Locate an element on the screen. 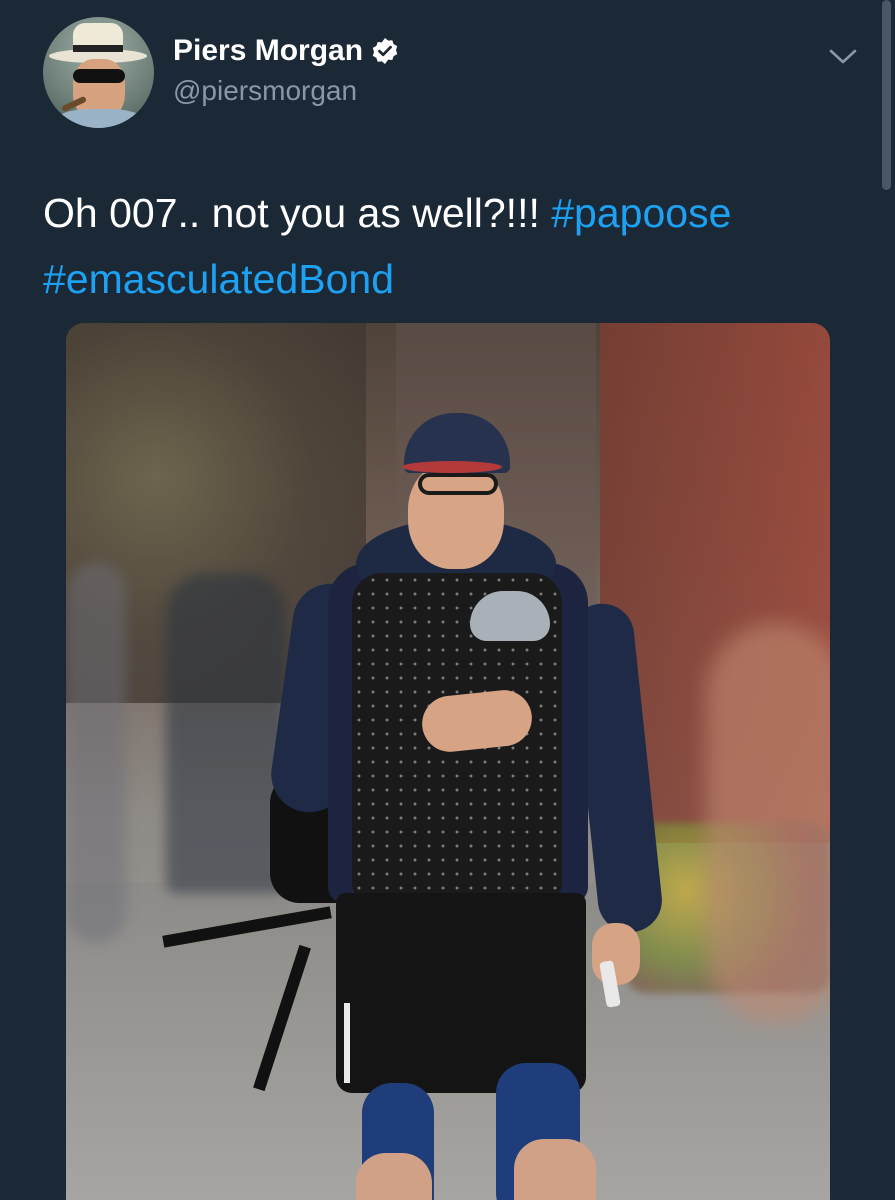  verified-badge-icon is located at coordinates (385, 51).